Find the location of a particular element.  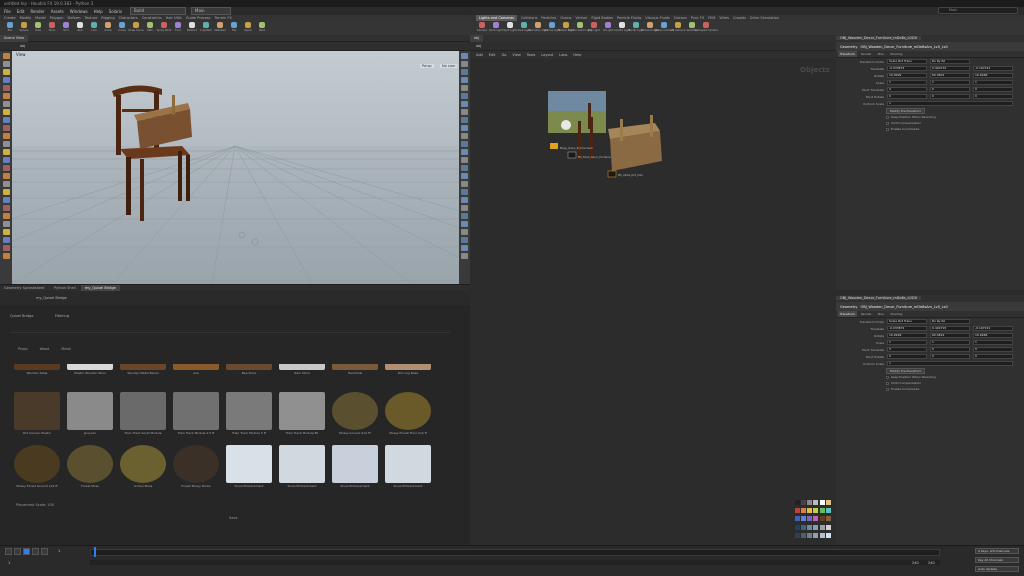

persp-menu: Persp is located at coordinates (427, 66).